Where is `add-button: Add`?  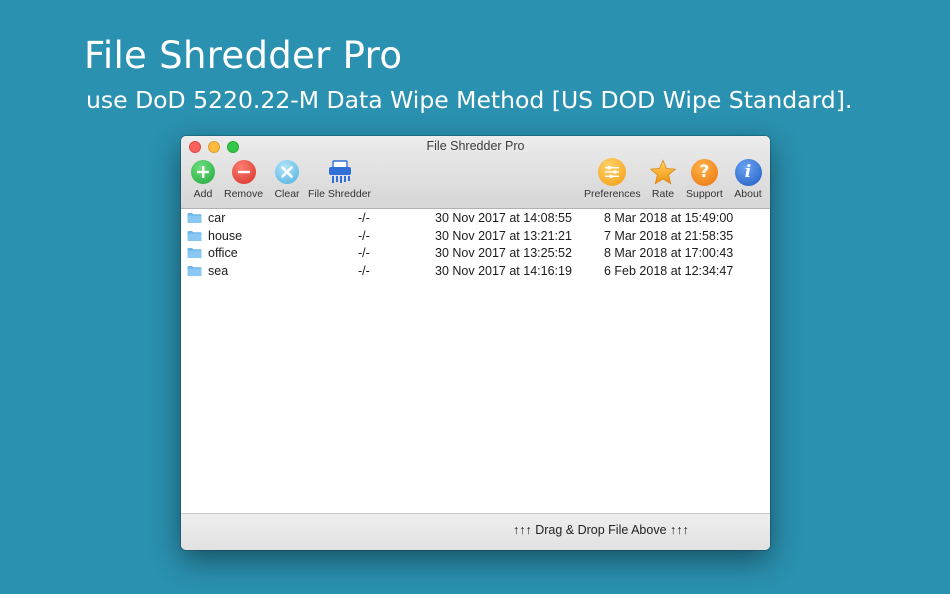 add-button: Add is located at coordinates (203, 179).